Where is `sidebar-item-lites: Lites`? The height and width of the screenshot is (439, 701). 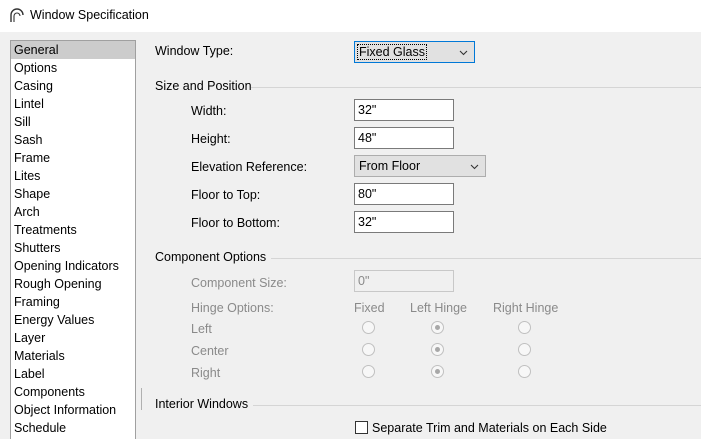
sidebar-item-lites: Lites is located at coordinates (73, 176).